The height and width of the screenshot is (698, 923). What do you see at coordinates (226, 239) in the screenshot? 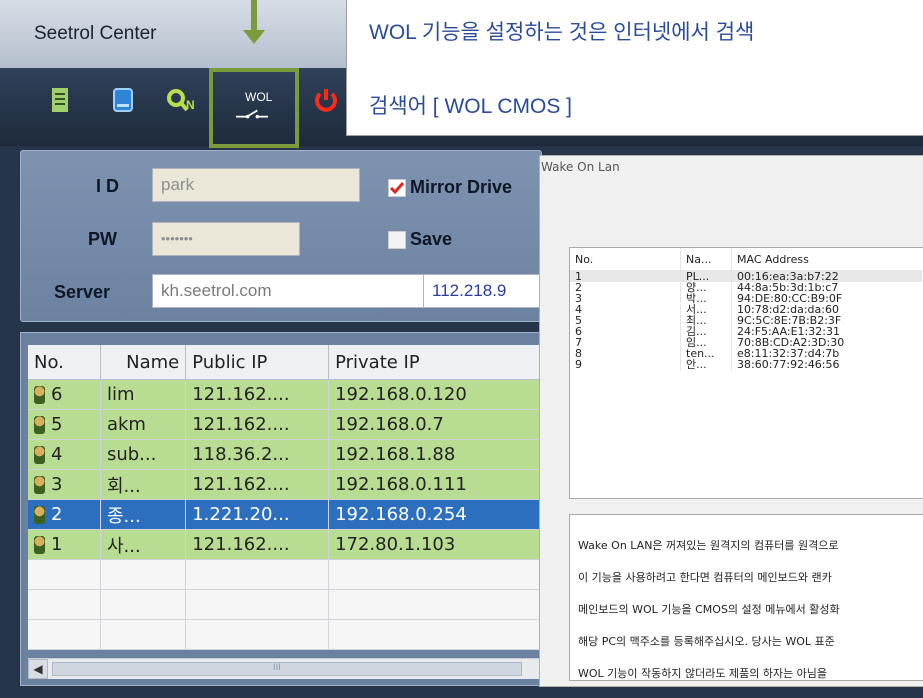
I see `password-field: •••••••` at bounding box center [226, 239].